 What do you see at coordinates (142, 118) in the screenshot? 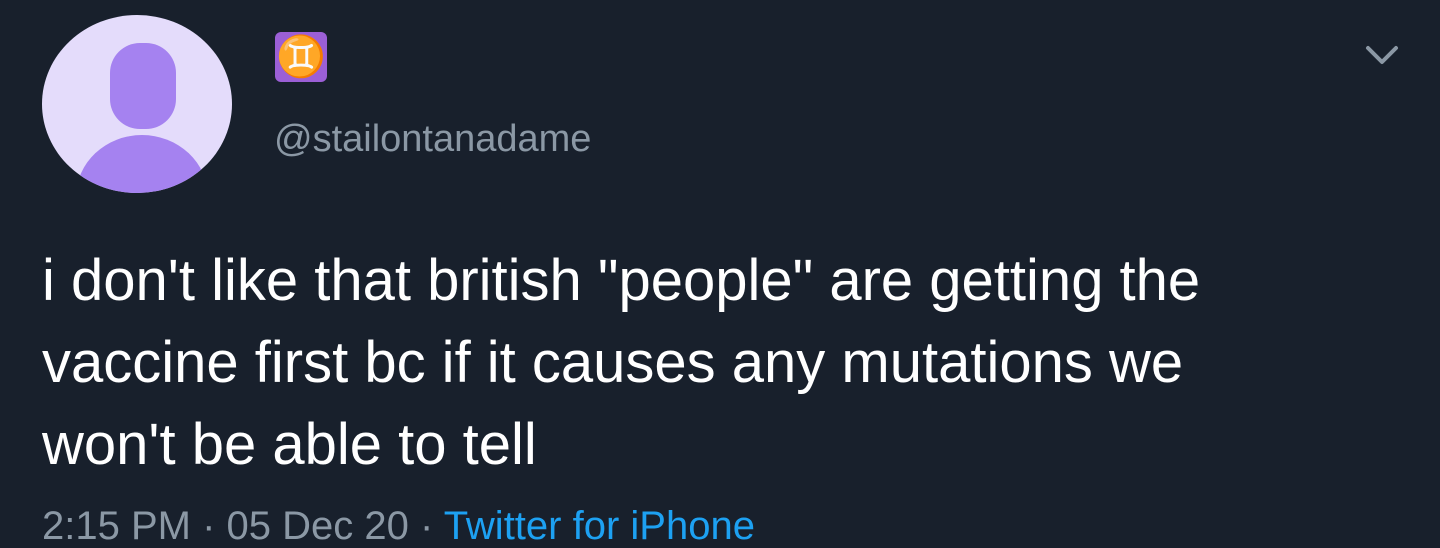
I see `default-avatar-icon` at bounding box center [142, 118].